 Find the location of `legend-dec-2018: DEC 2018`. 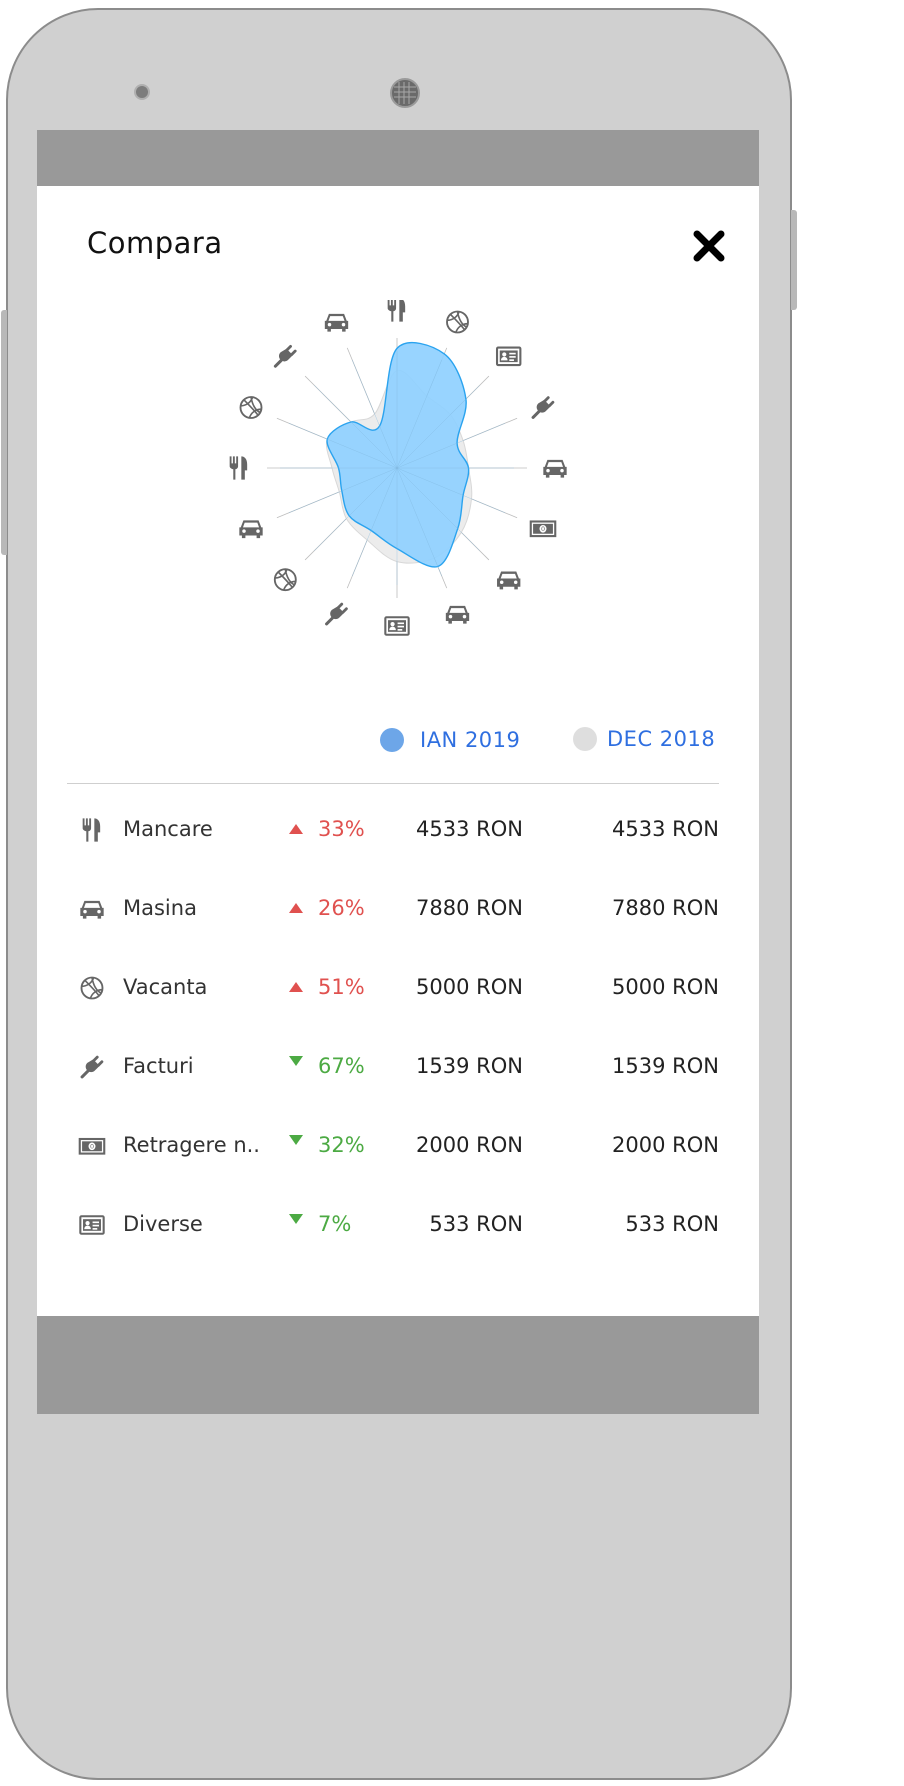

legend-dec-2018: DEC 2018 is located at coordinates (644, 739).